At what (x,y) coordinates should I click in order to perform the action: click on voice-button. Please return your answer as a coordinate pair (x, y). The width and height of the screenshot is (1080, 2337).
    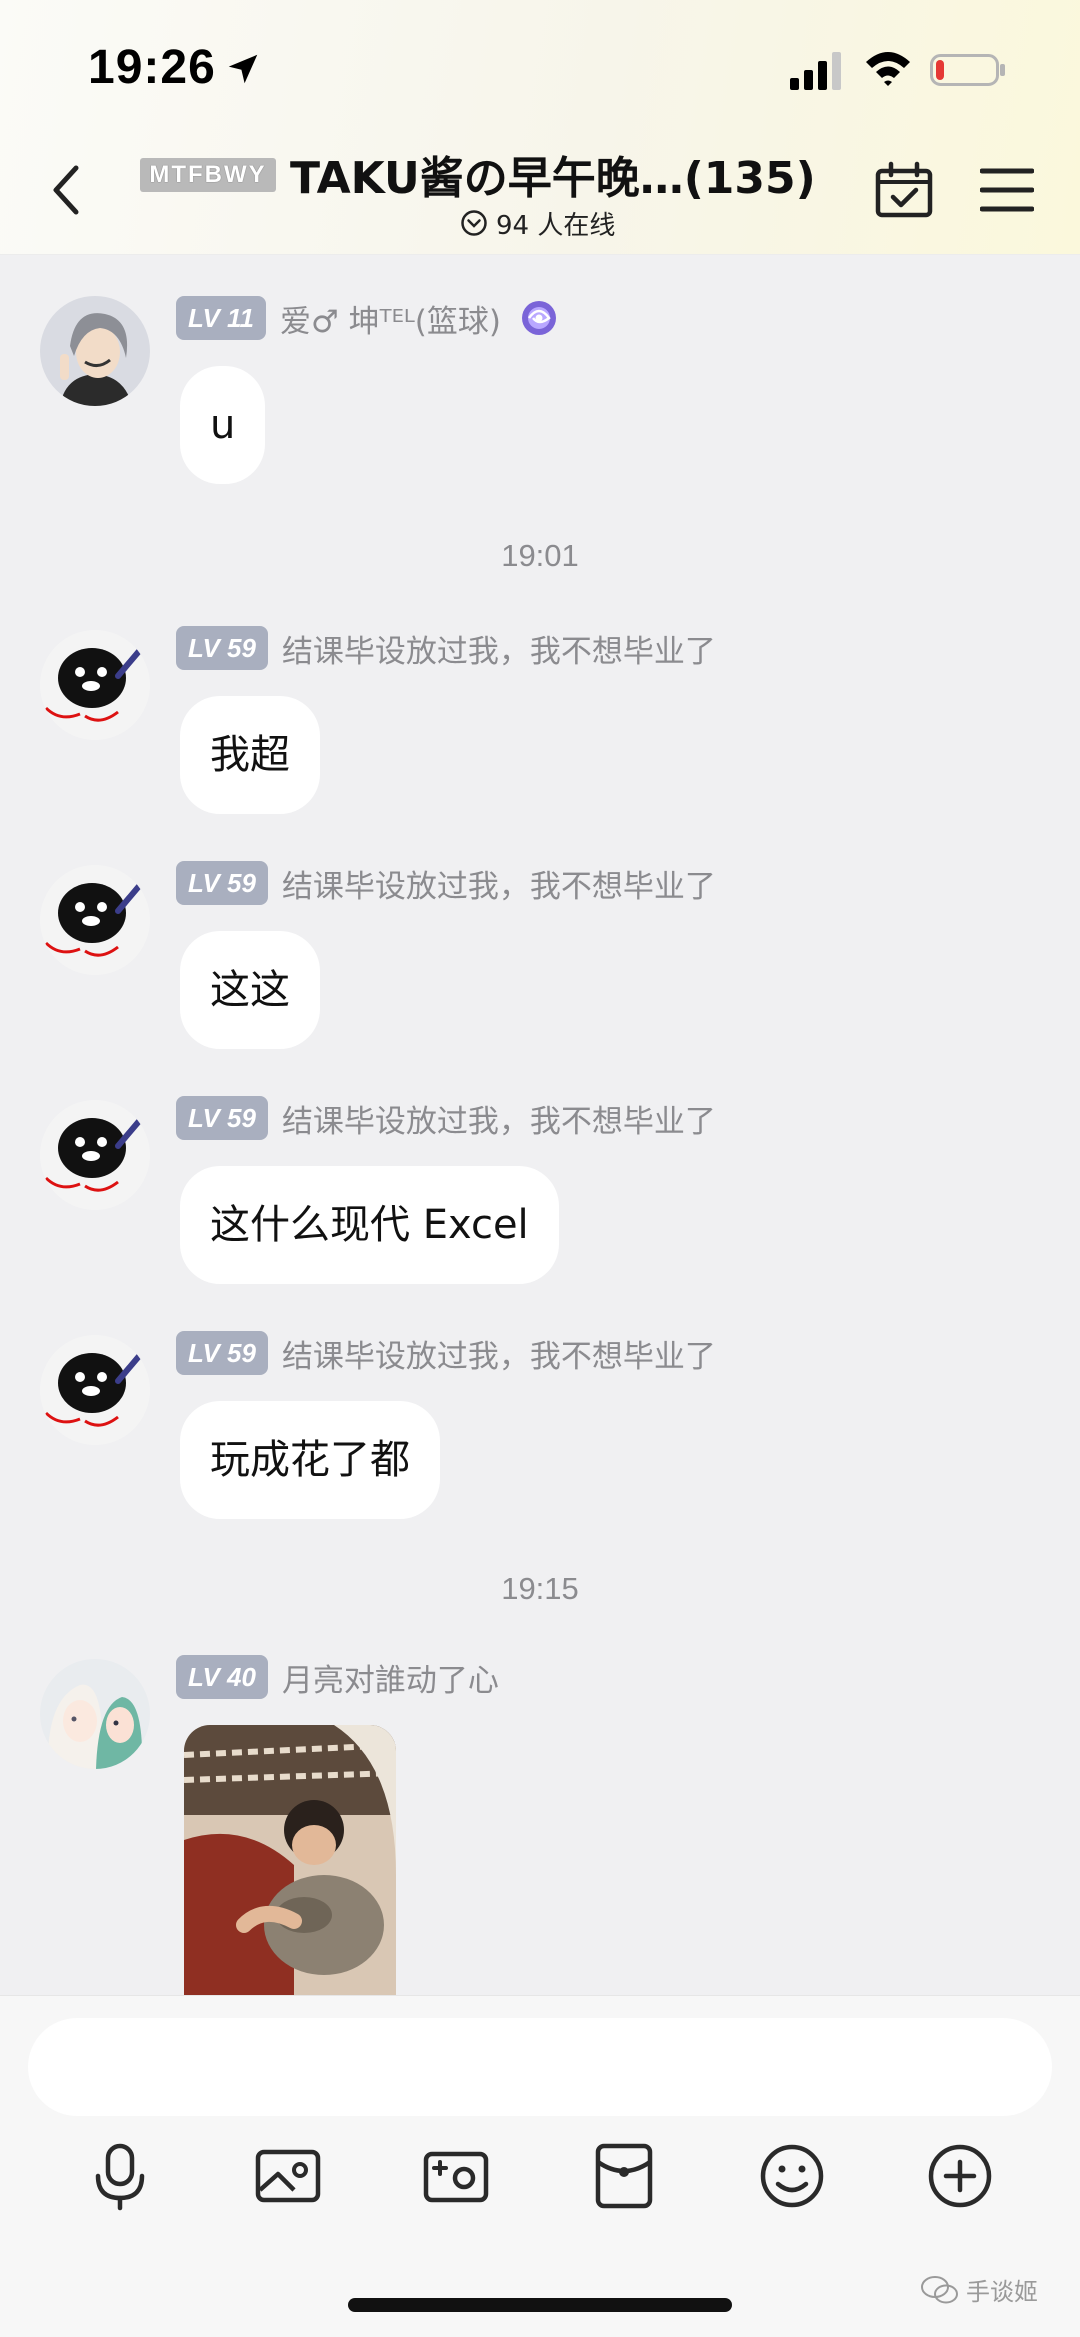
    Looking at the image, I should click on (120, 2176).